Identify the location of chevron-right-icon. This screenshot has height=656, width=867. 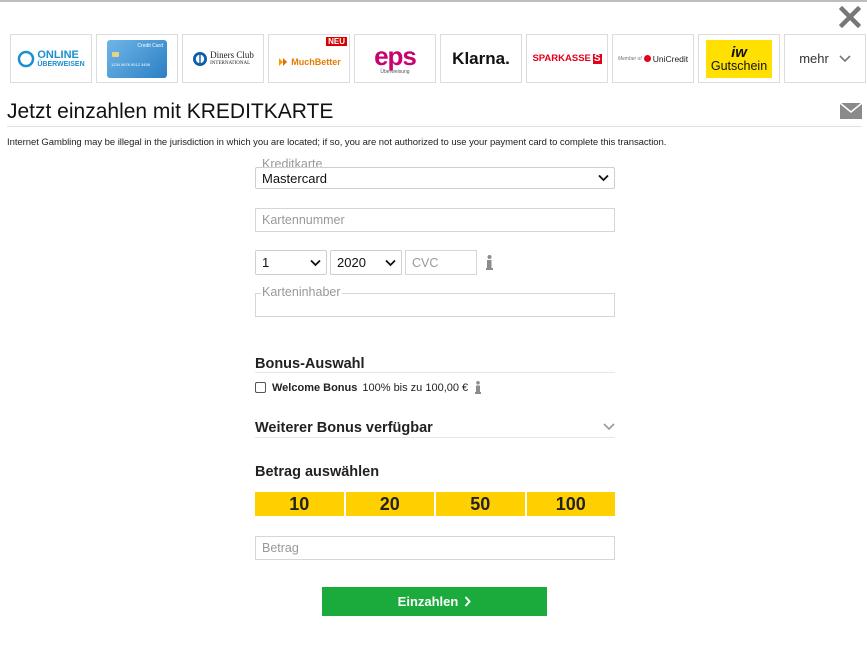
(468, 601).